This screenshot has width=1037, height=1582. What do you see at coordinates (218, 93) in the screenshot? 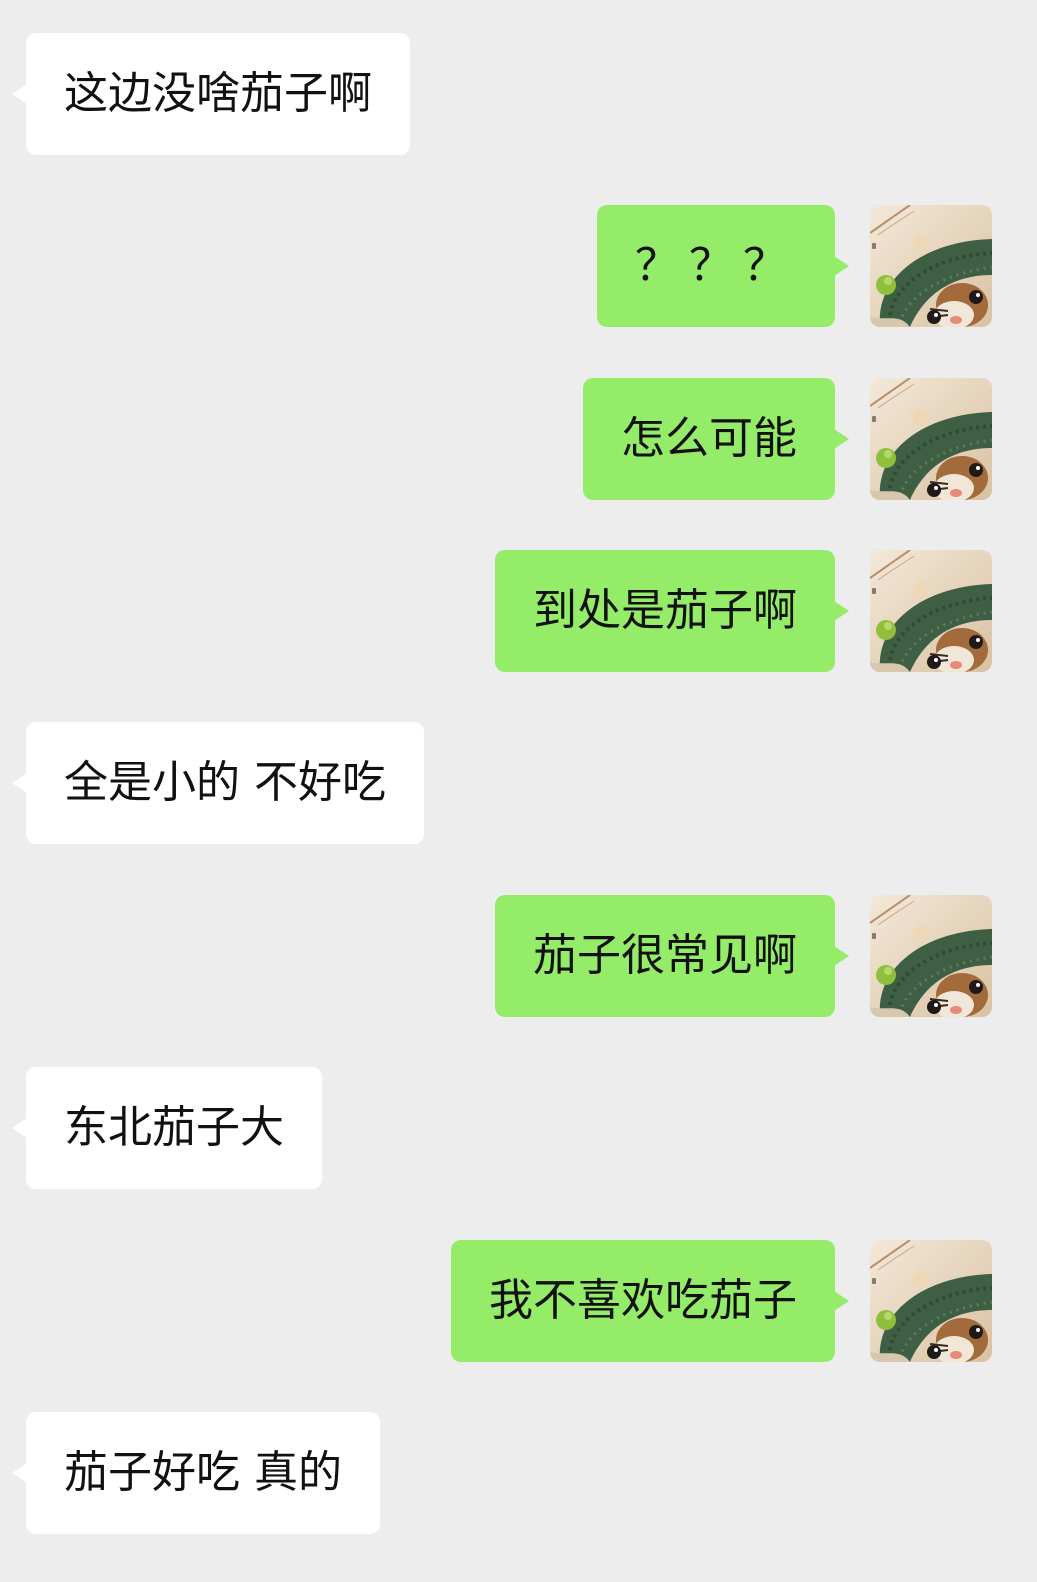
I see `message-text: 这边没啥茄子啊` at bounding box center [218, 93].